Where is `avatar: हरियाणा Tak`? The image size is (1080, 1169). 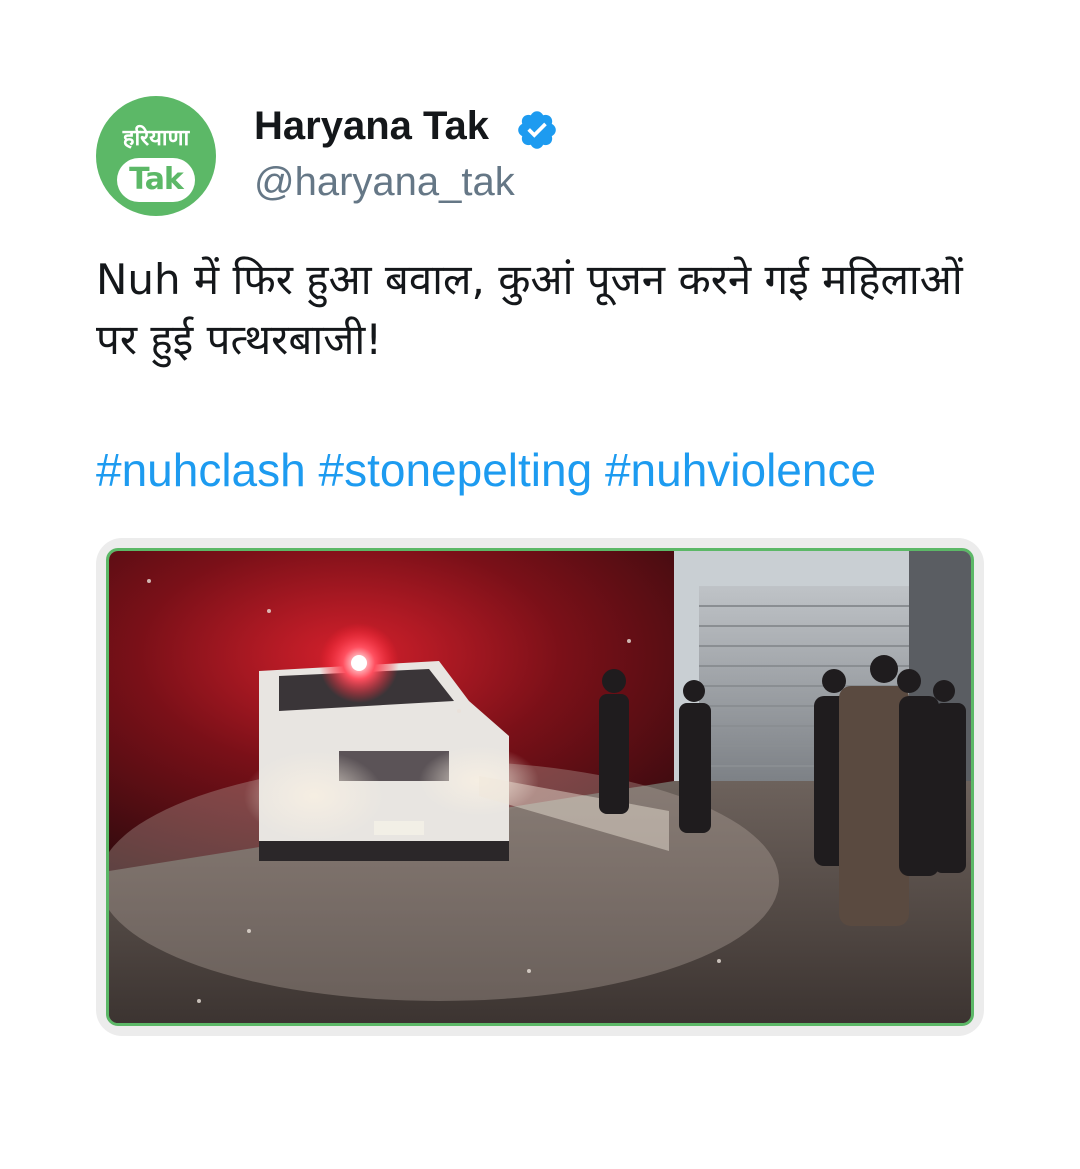 avatar: हरियाणा Tak is located at coordinates (156, 156).